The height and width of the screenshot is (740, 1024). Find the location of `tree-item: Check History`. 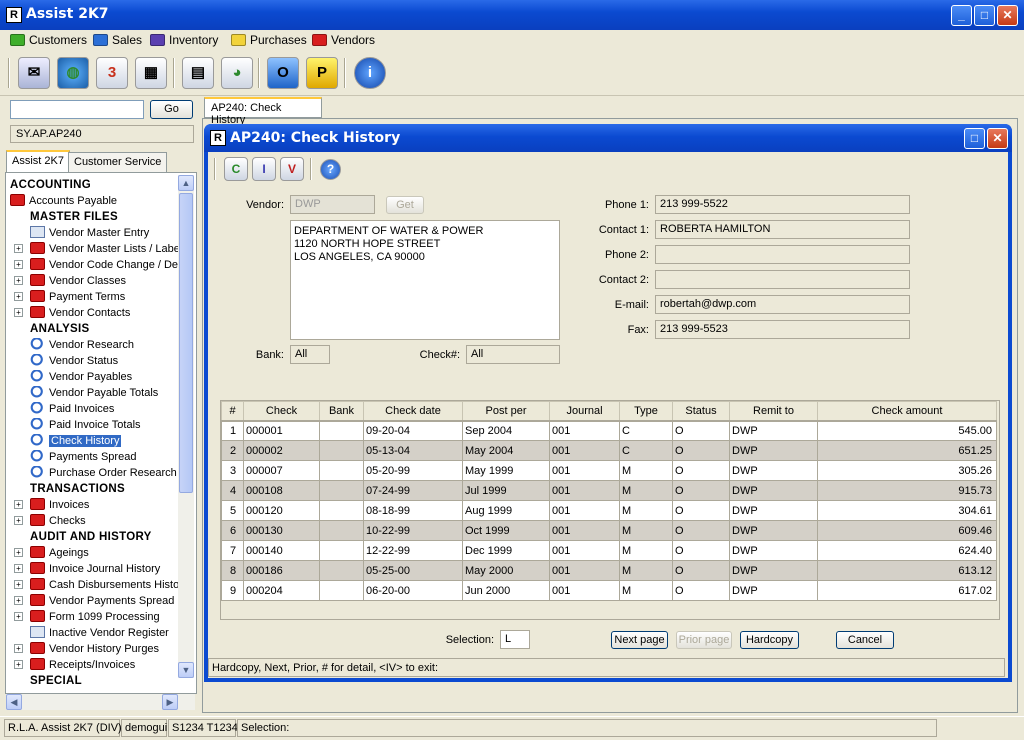

tree-item: Check History is located at coordinates (76, 441).